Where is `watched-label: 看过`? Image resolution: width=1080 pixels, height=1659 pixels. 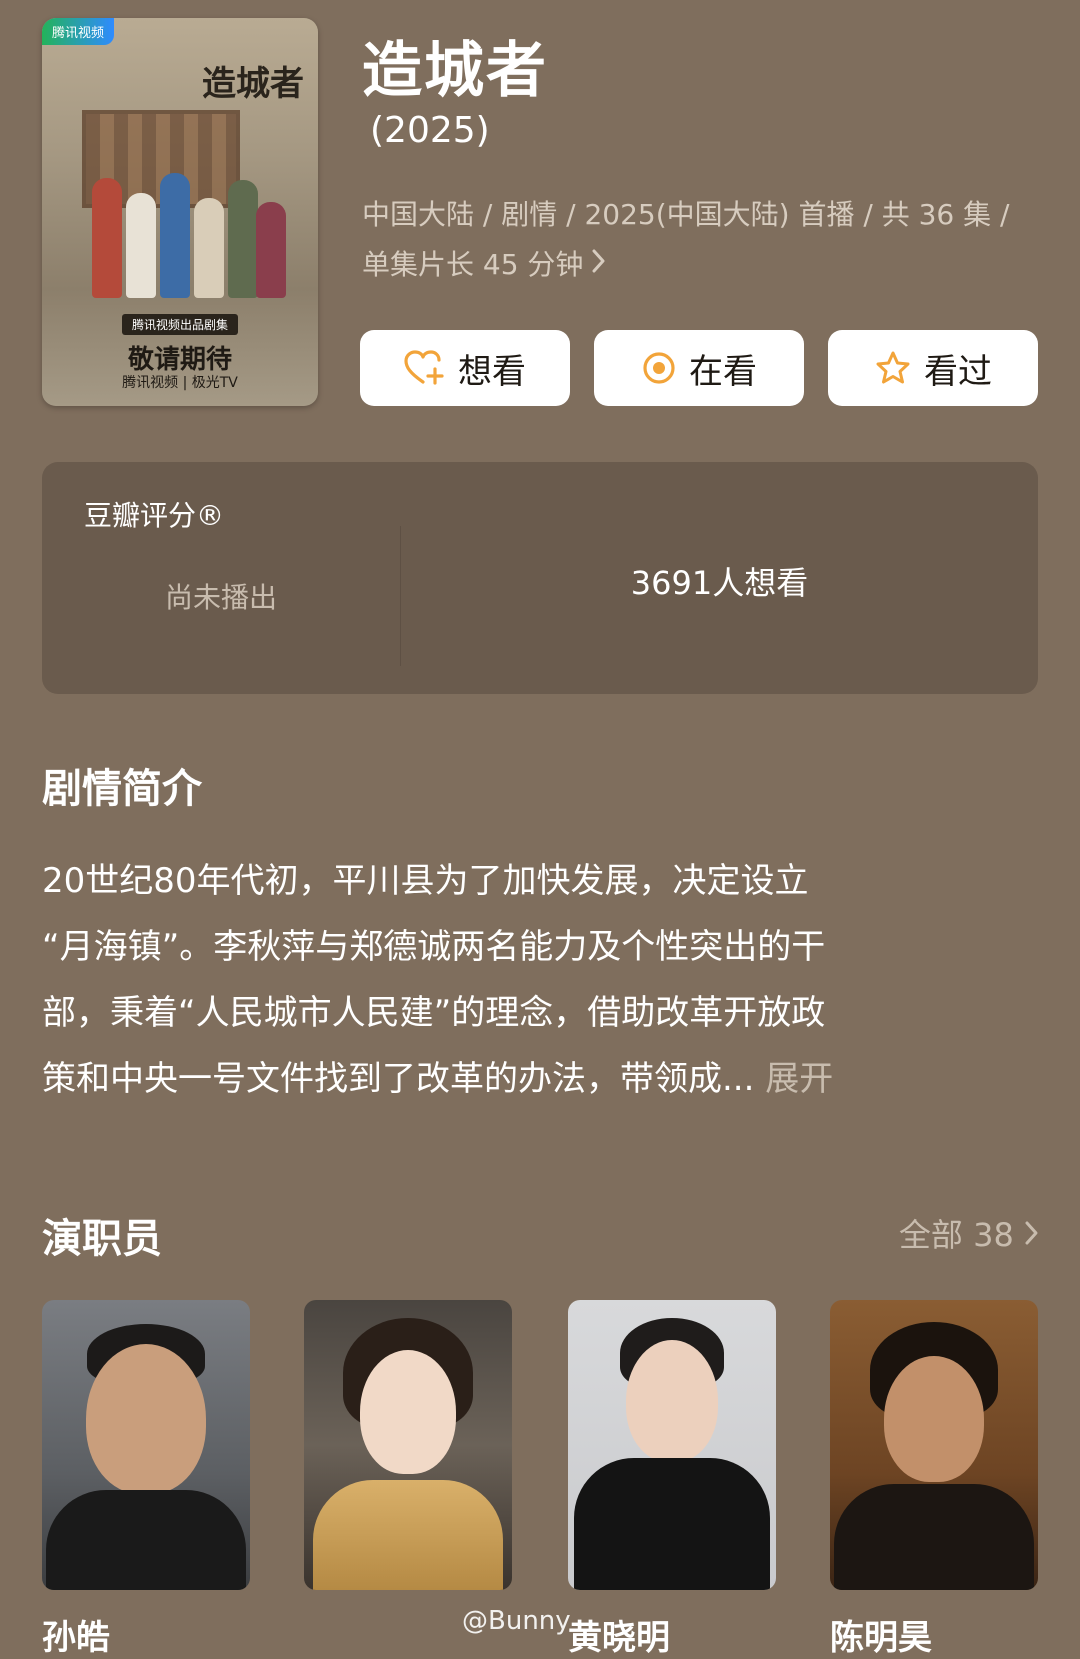
watched-label: 看过 is located at coordinates (958, 371).